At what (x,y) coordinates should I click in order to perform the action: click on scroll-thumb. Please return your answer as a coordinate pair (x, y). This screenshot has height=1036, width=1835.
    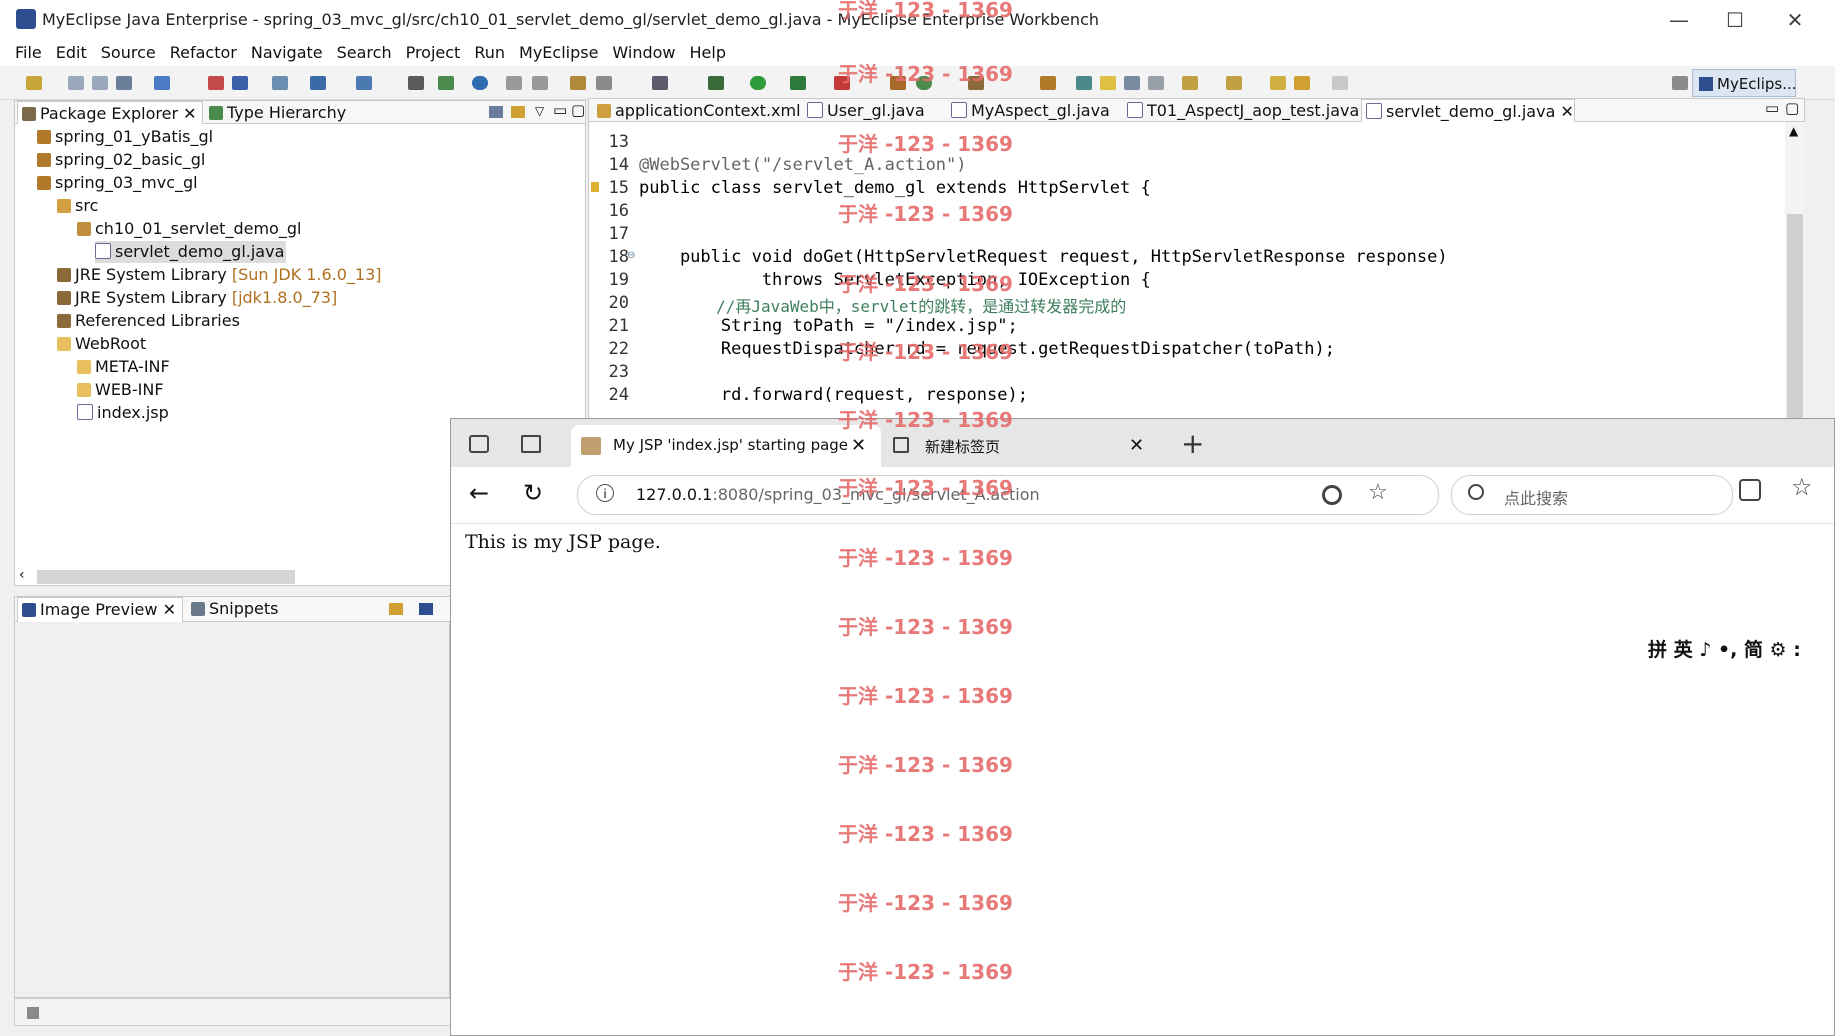
    Looking at the image, I should click on (1795, 316).